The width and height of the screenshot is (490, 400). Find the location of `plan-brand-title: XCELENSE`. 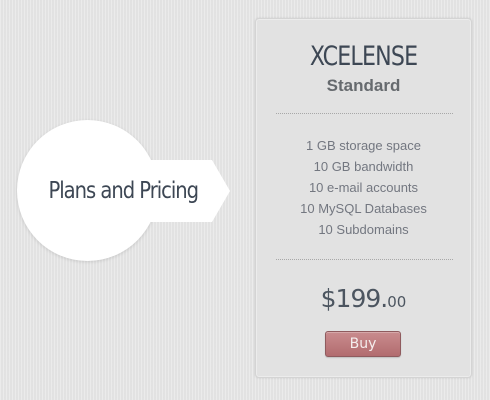

plan-brand-title: XCELENSE is located at coordinates (363, 56).